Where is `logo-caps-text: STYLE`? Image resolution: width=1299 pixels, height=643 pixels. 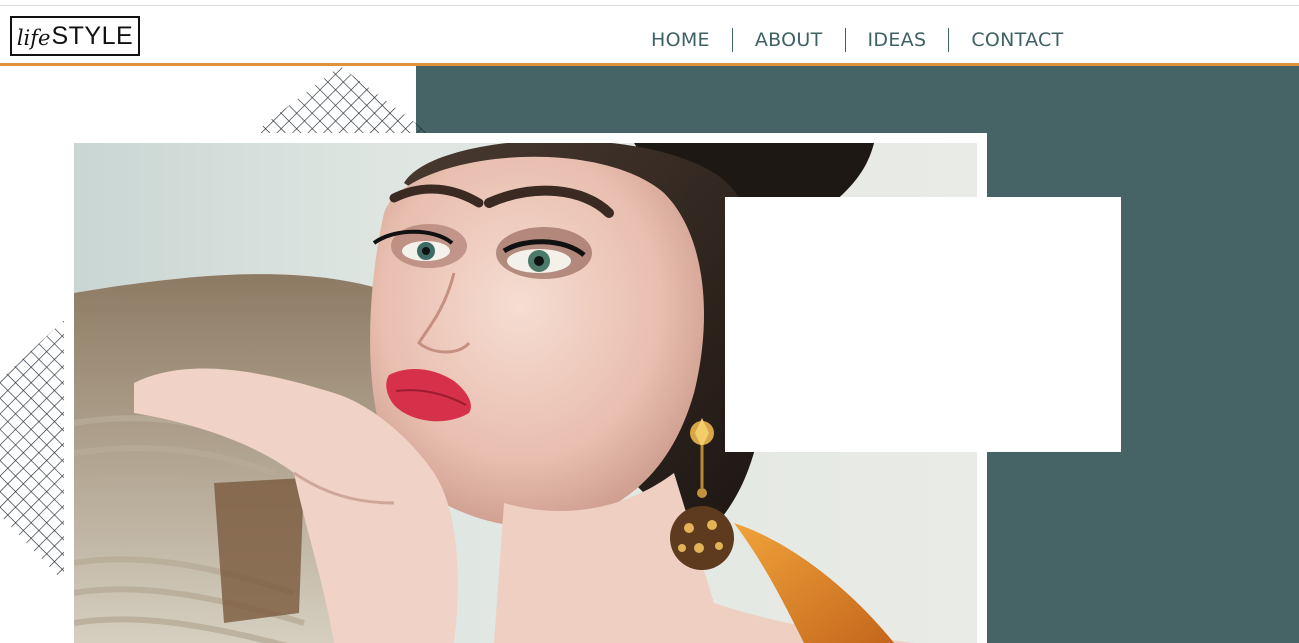 logo-caps-text: STYLE is located at coordinates (92, 35).